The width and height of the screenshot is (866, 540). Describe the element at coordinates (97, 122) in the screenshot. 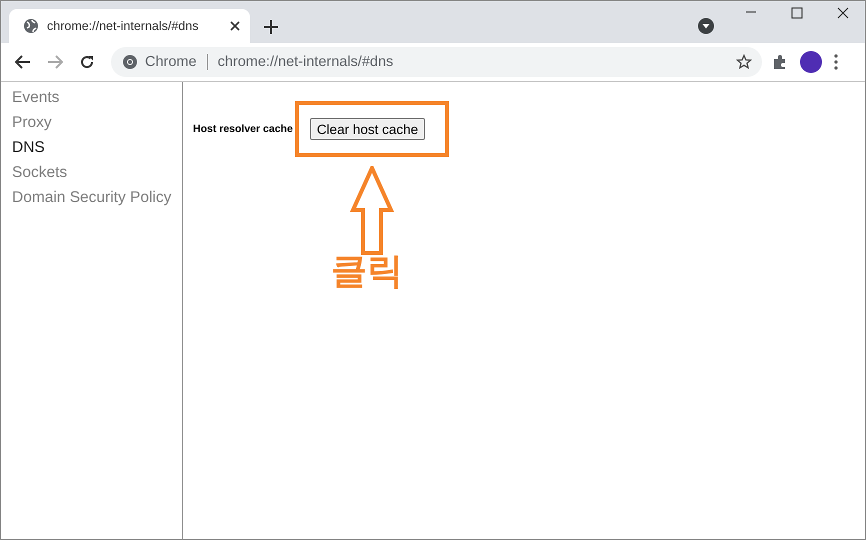

I see `sidebar-item: Proxy` at that location.